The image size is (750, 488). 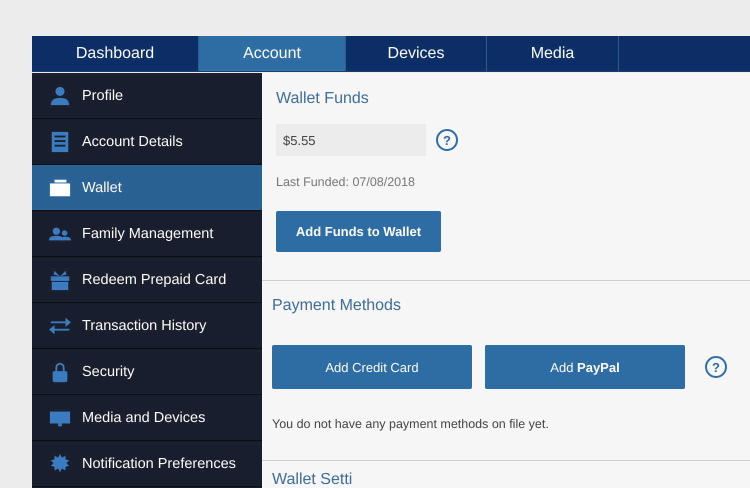 What do you see at coordinates (147, 372) in the screenshot?
I see `sidebar-item: Security` at bounding box center [147, 372].